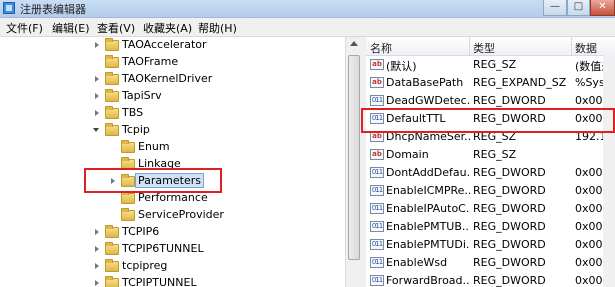 The height and width of the screenshot is (287, 615). Describe the element at coordinates (164, 44) in the screenshot. I see `tree-item-label: TAOAccelerator` at that location.